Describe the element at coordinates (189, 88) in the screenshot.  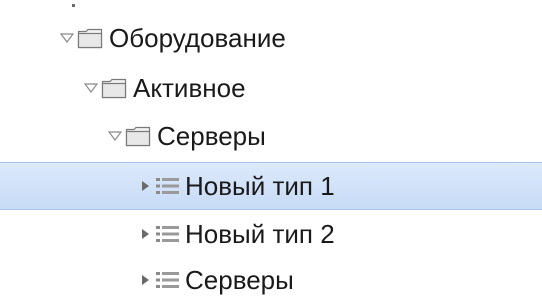
I see `tree-node-label: Активное` at that location.